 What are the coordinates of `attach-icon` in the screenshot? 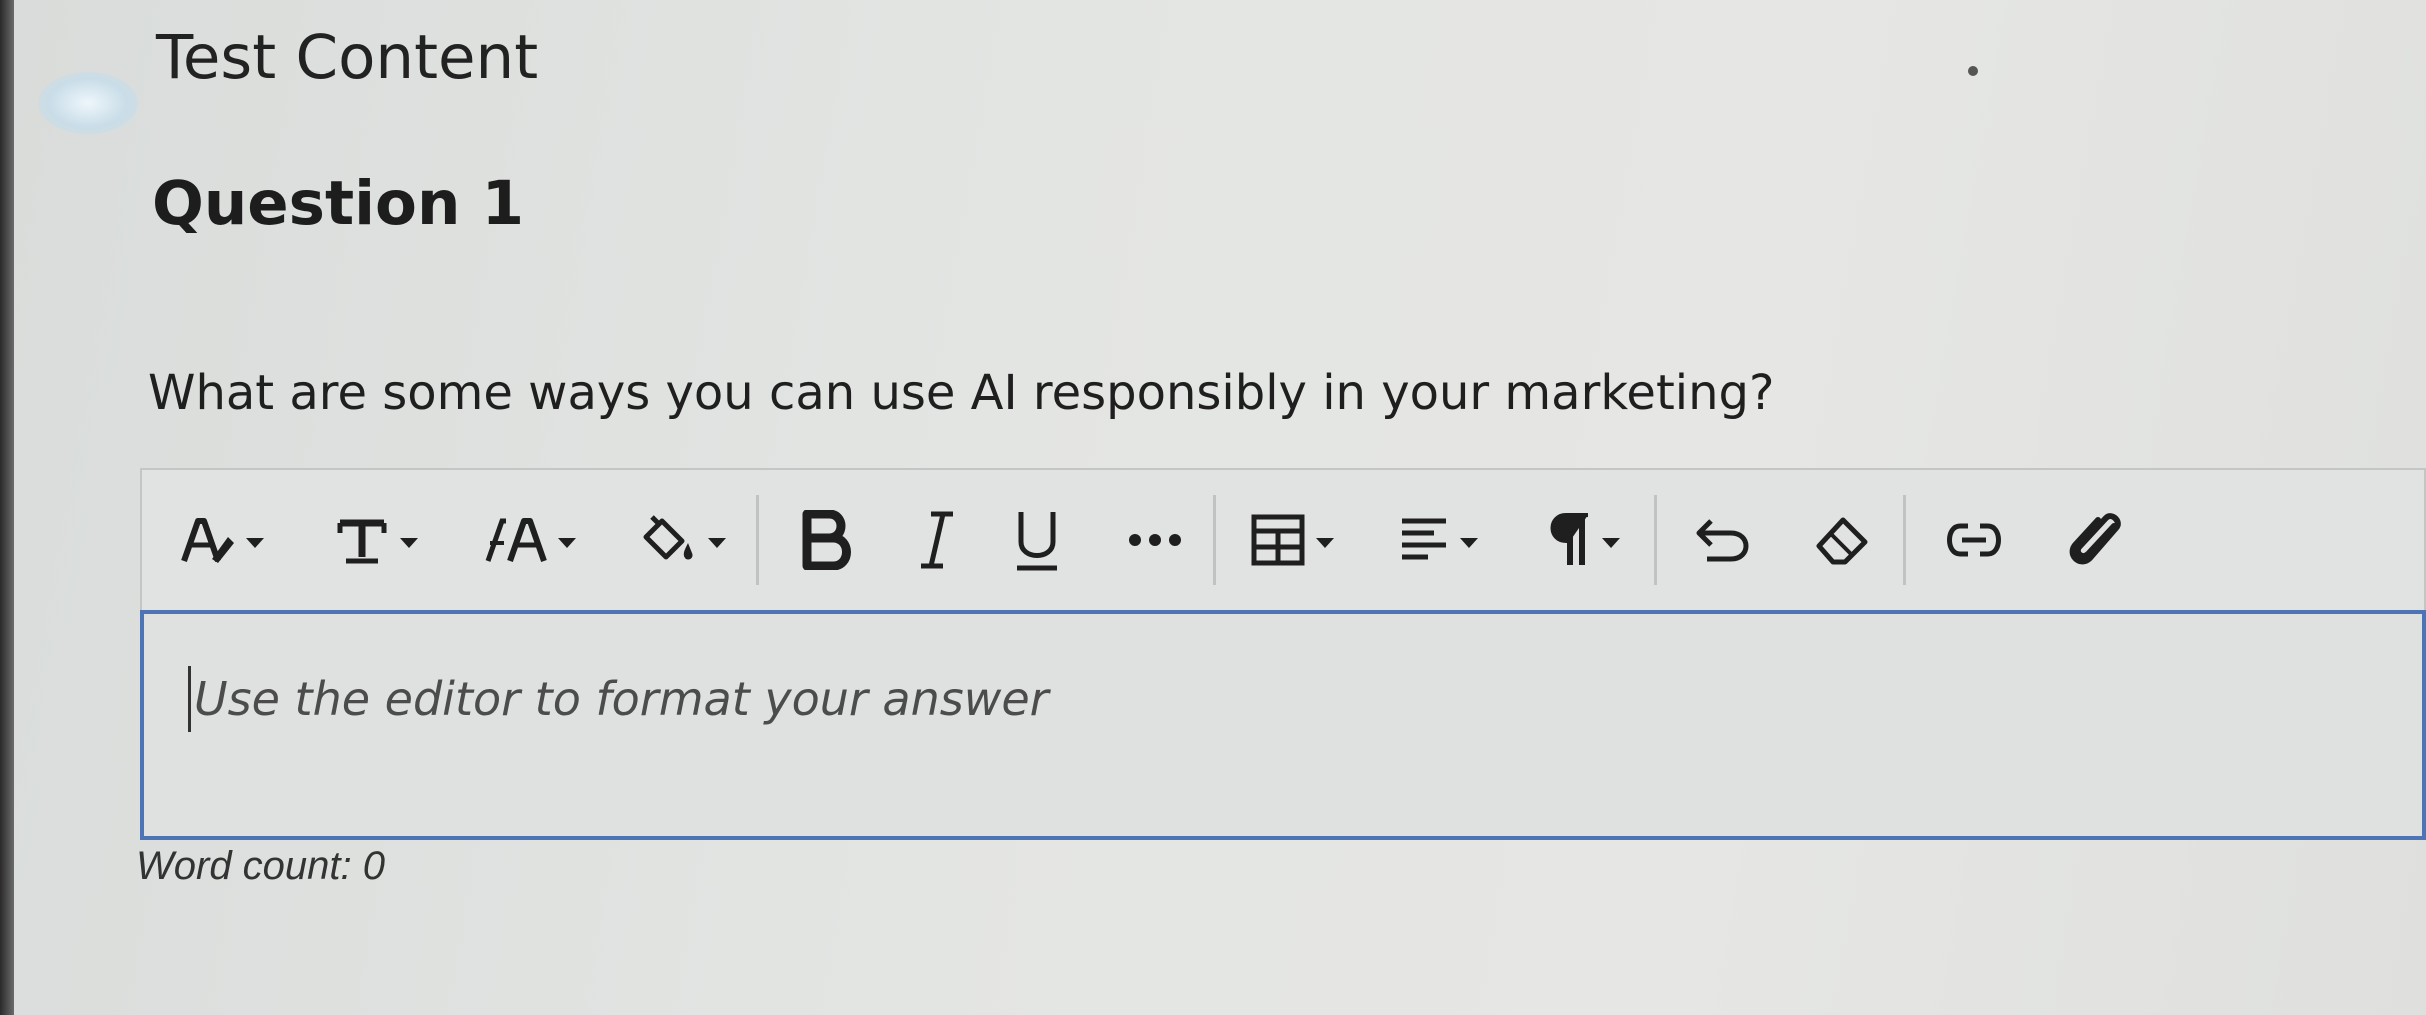 It's located at (2094, 540).